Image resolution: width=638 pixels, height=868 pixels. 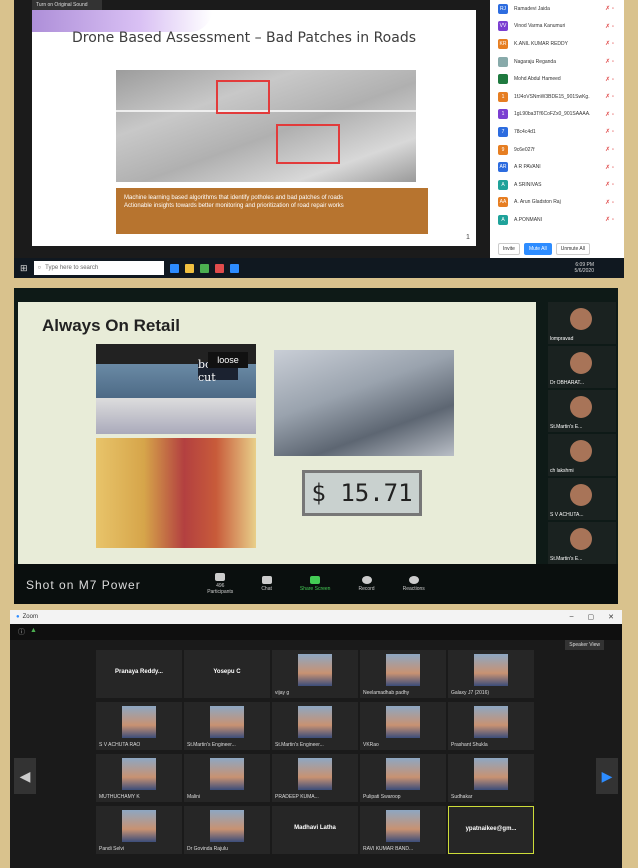 I want to click on participants-label: Participants, so click(x=220, y=592).